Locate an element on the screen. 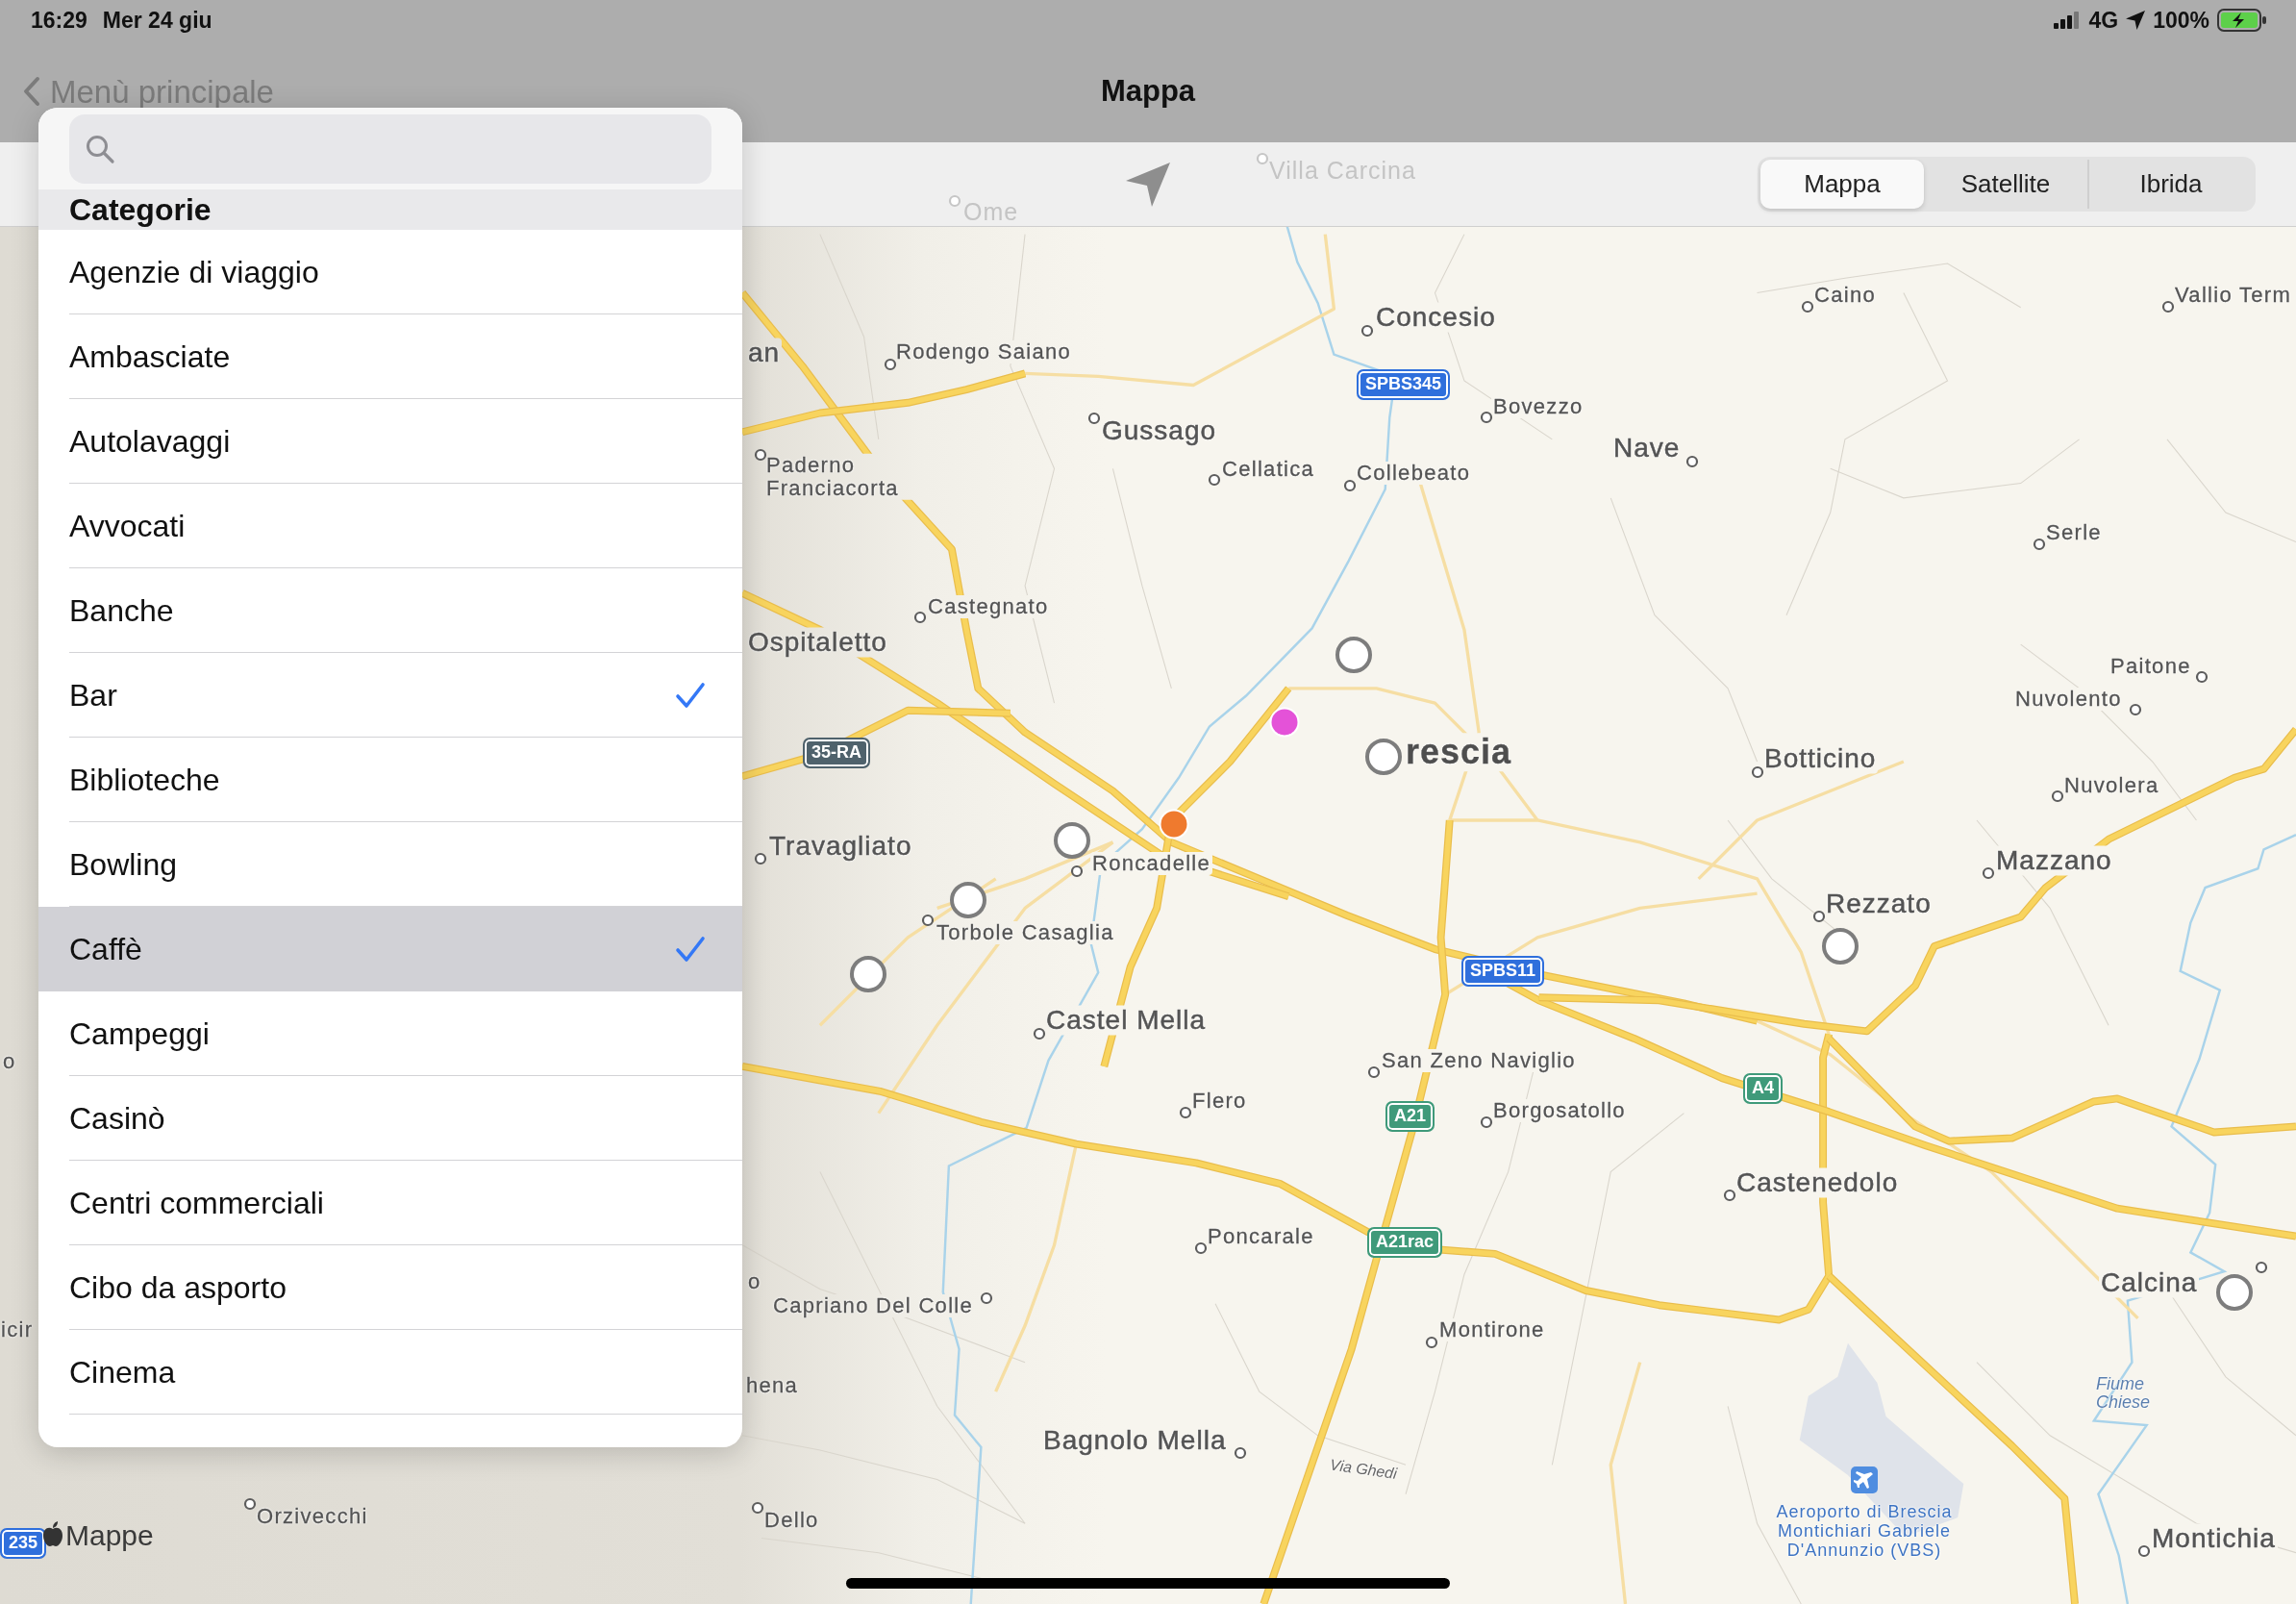 The height and width of the screenshot is (1604, 2296). map-type-tab: Mappa is located at coordinates (1842, 184).